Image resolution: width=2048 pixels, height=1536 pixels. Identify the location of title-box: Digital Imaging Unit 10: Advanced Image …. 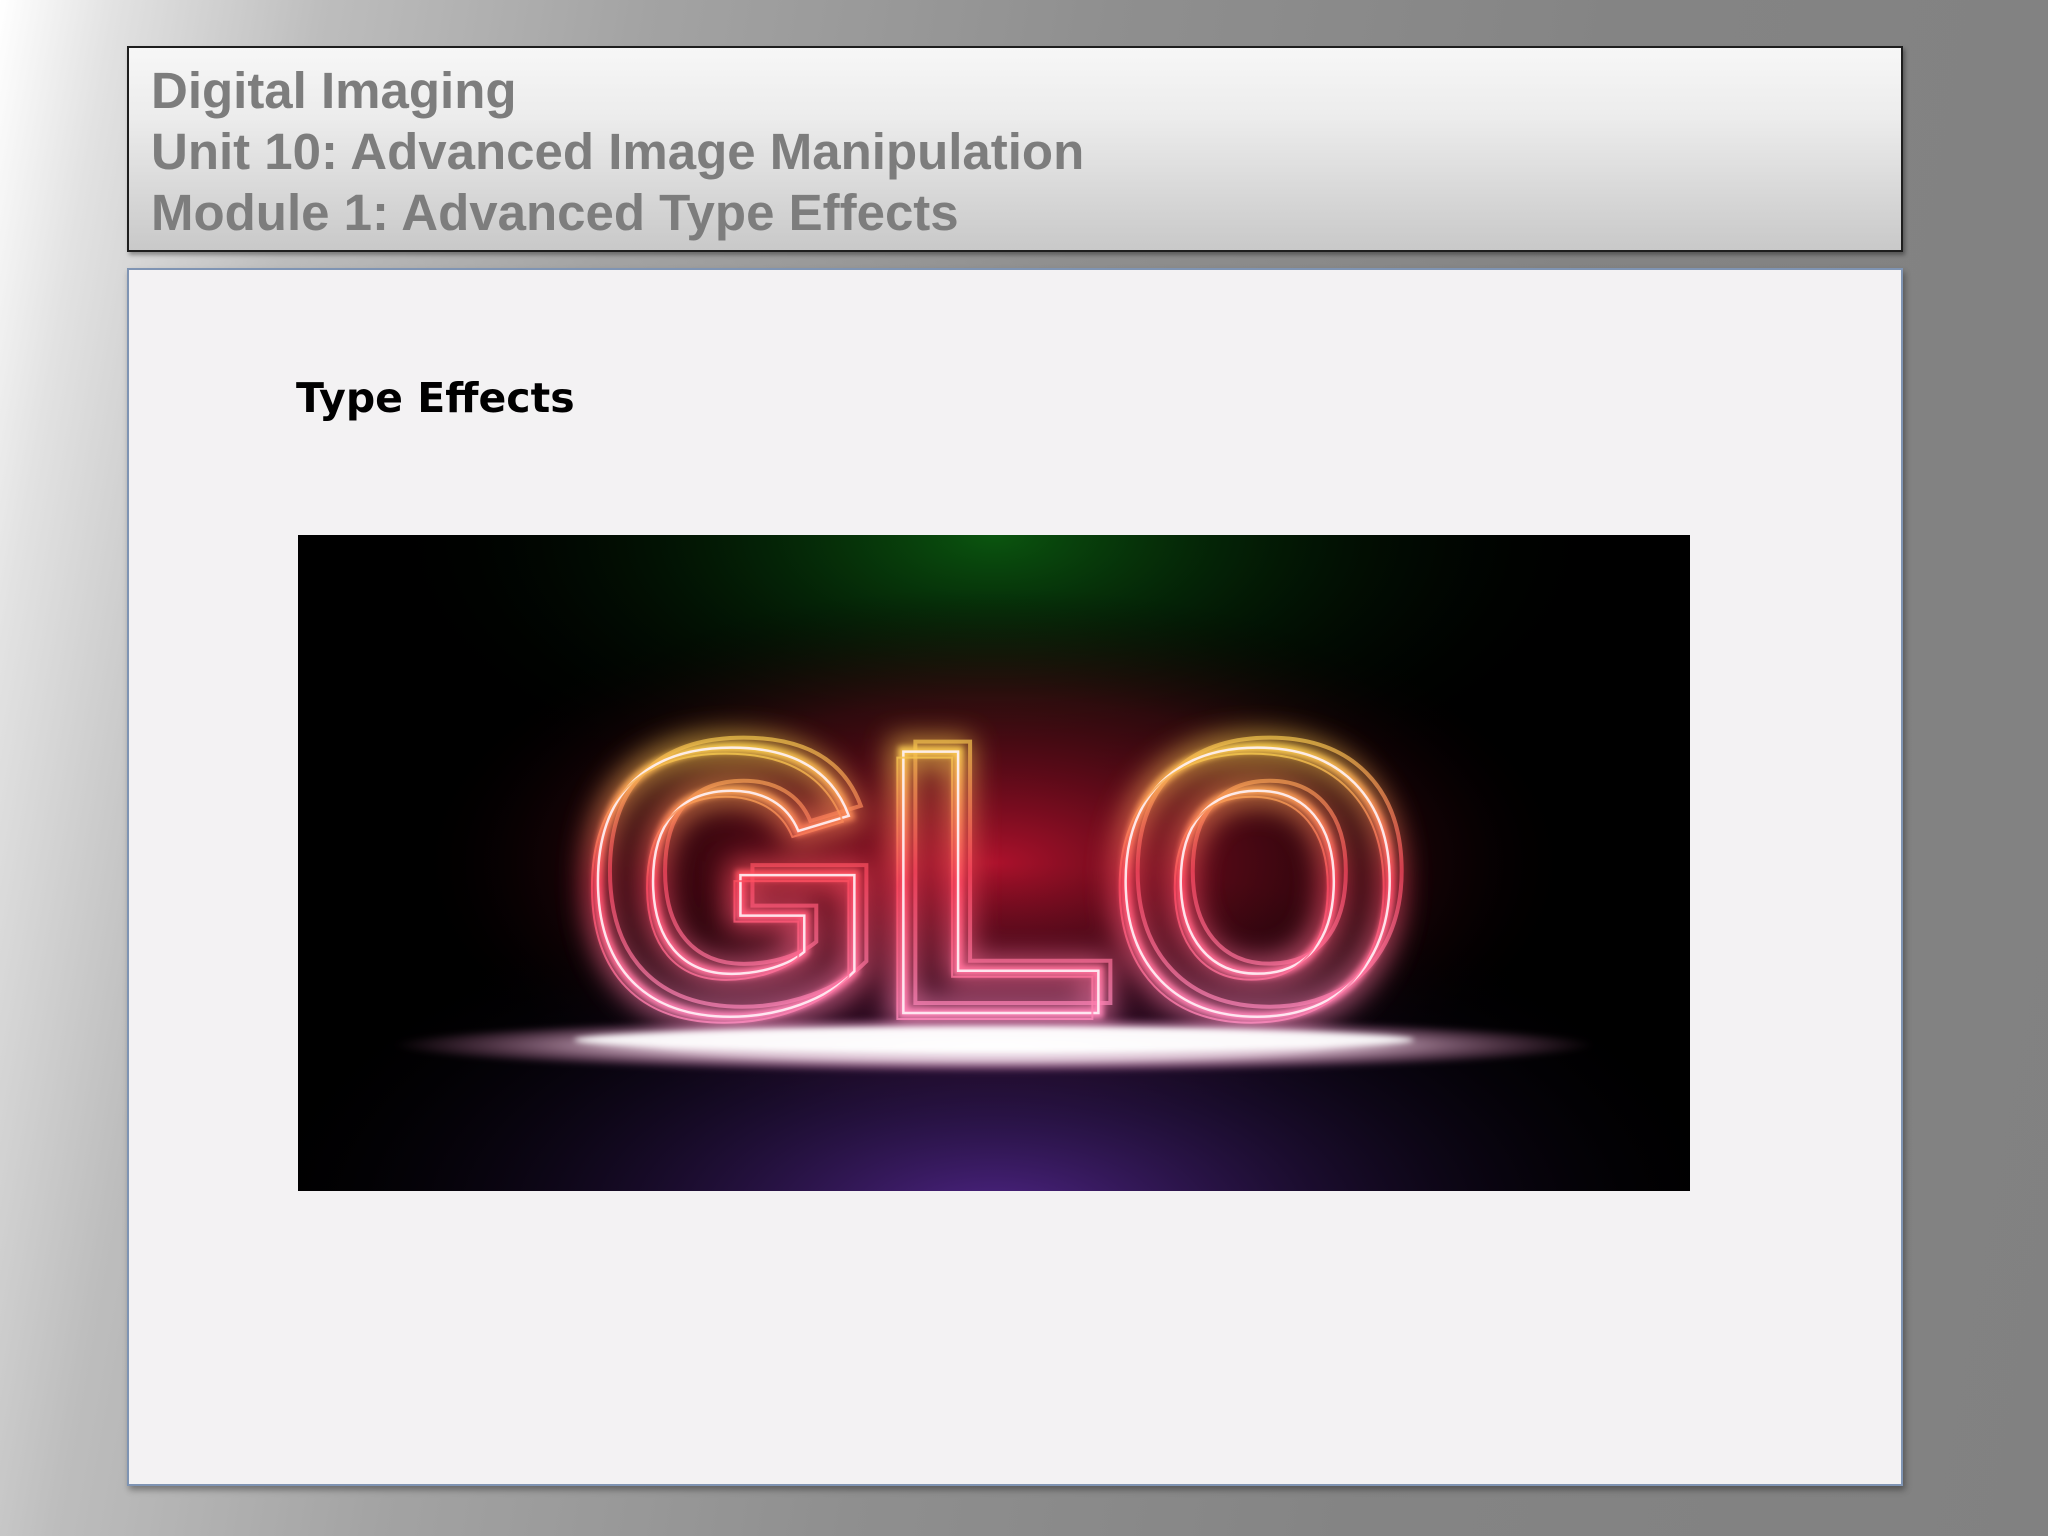
(1015, 149).